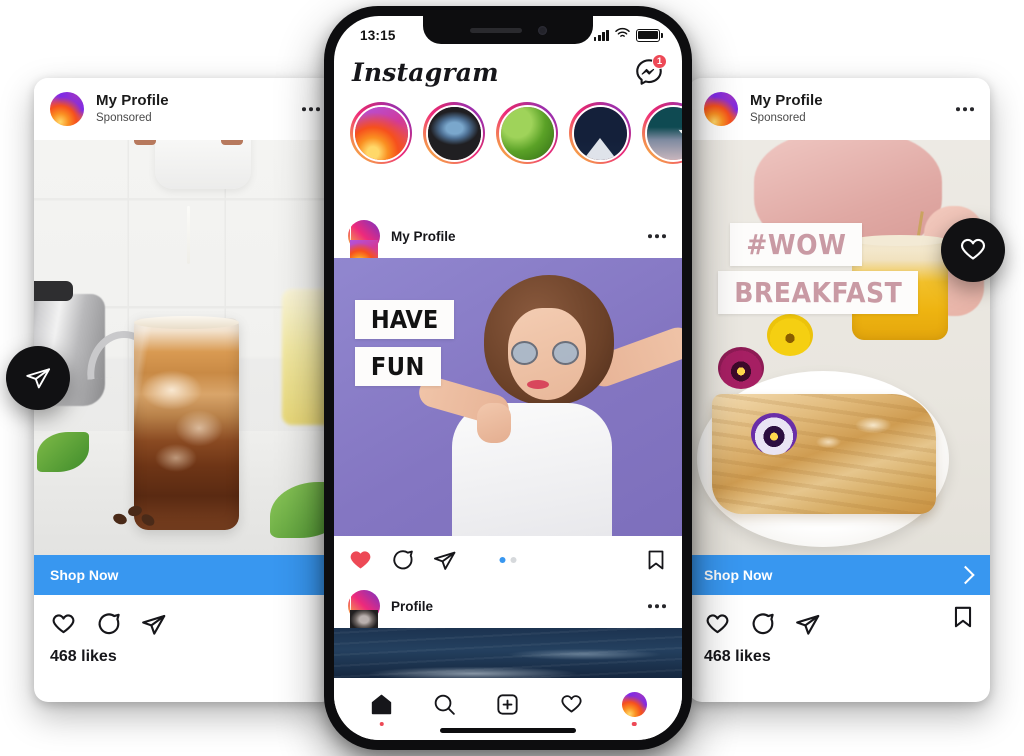 This screenshot has width=1024, height=756. I want to click on feed-post-header-2: Profile, so click(508, 620).